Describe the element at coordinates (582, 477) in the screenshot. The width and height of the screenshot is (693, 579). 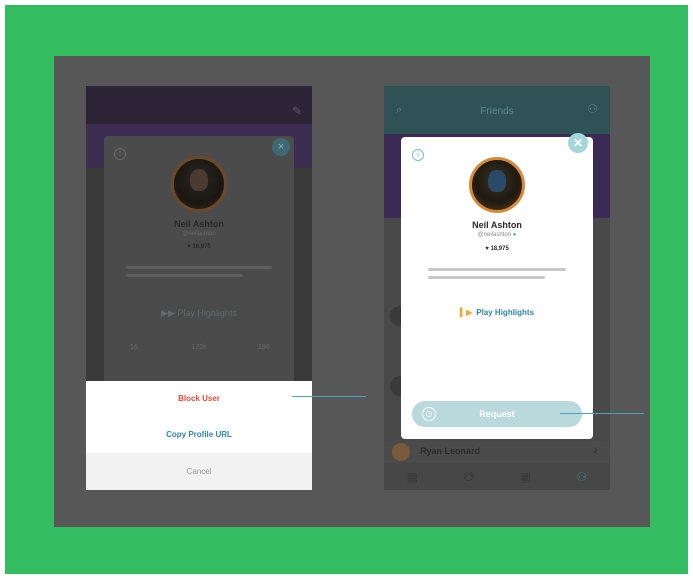
I see `tab-friends-icon: ⚇` at that location.